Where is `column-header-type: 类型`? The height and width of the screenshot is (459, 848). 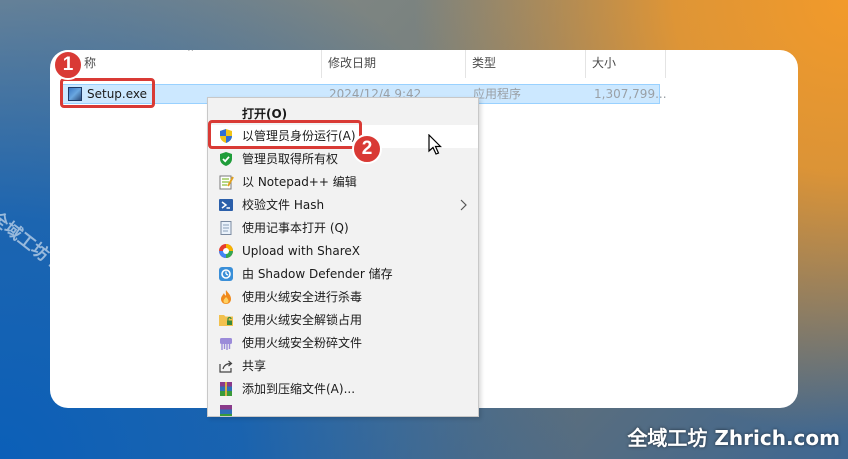
column-header-type: 类型 is located at coordinates (526, 64).